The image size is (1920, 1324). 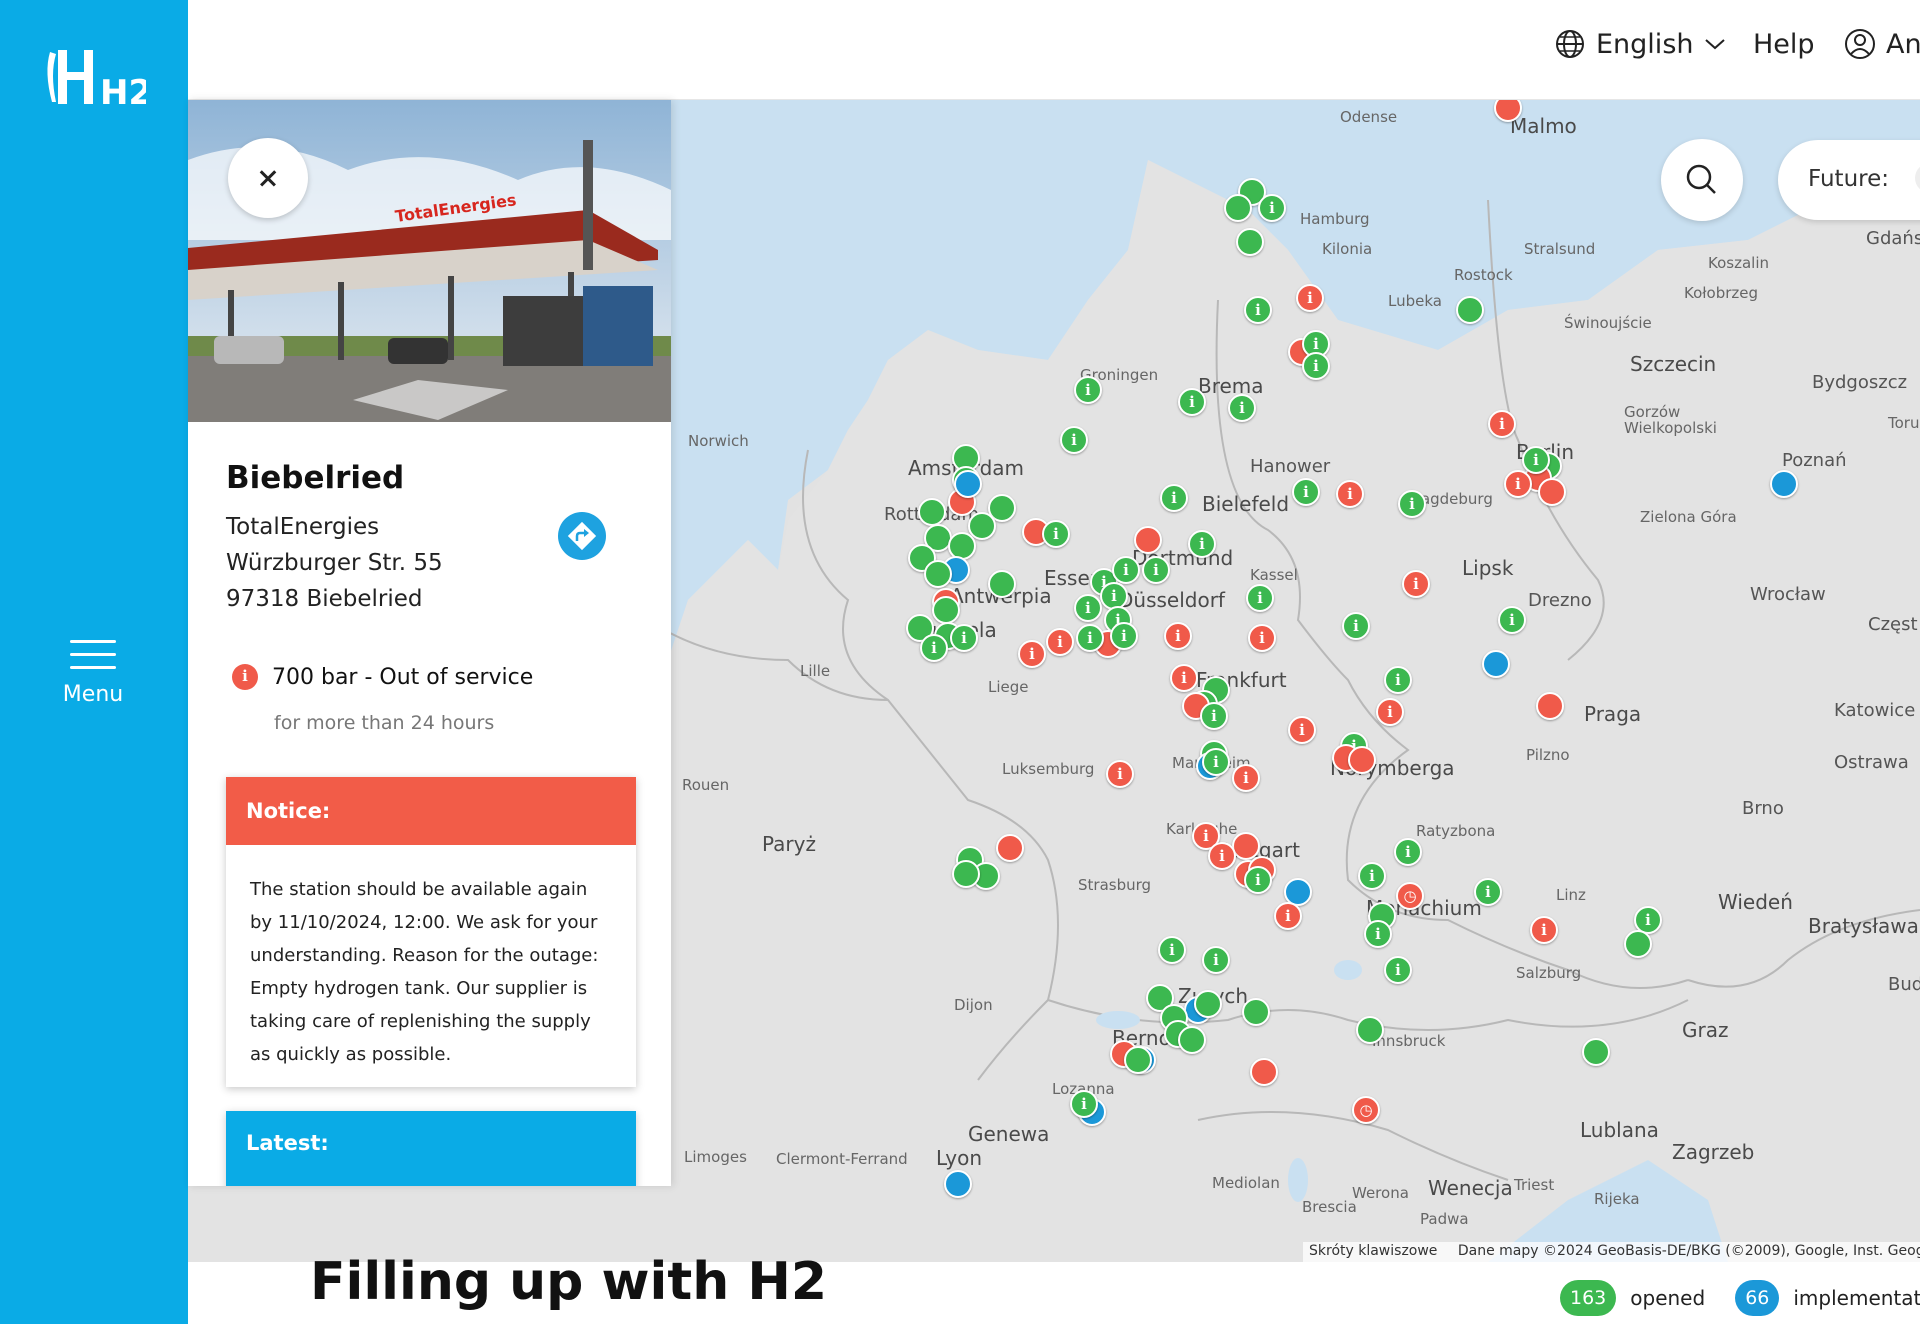 I want to click on menu-button: Menu, so click(x=93, y=676).